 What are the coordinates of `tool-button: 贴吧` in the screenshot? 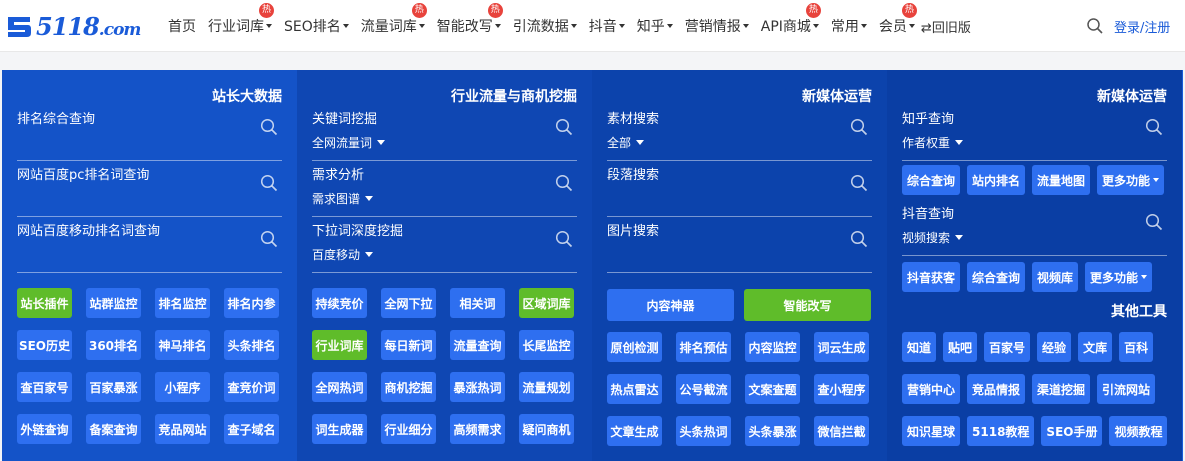 It's located at (960, 347).